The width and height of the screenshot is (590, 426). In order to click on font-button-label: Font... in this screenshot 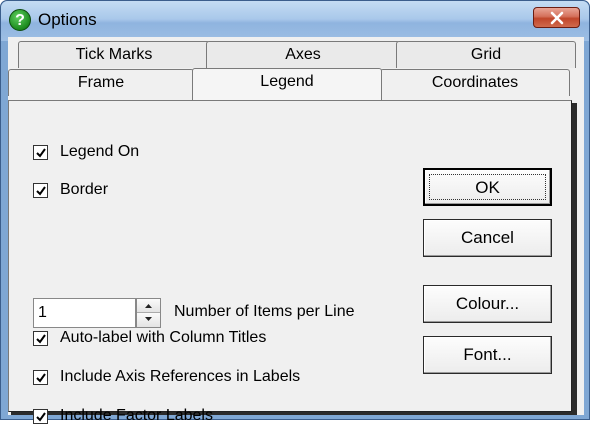, I will do `click(487, 354)`.